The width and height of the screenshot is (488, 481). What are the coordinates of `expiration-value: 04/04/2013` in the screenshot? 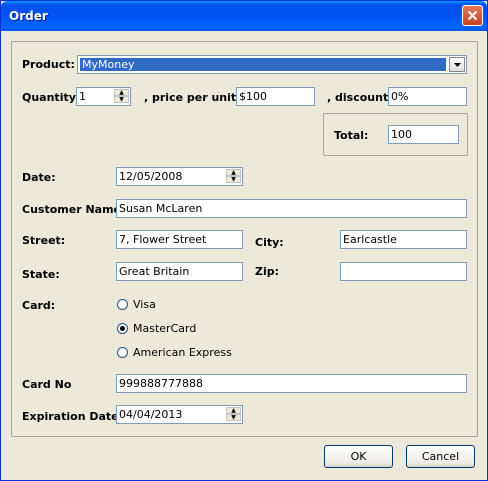 It's located at (151, 414).